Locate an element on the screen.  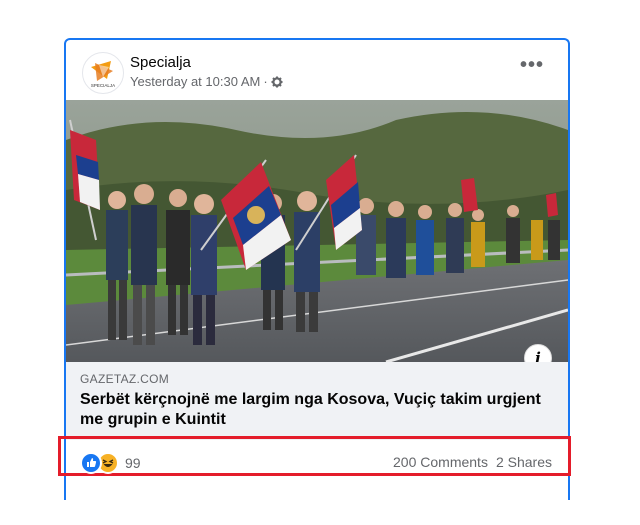
post-meta: Yesterday at 10:30 AM · is located at coordinates (206, 81).